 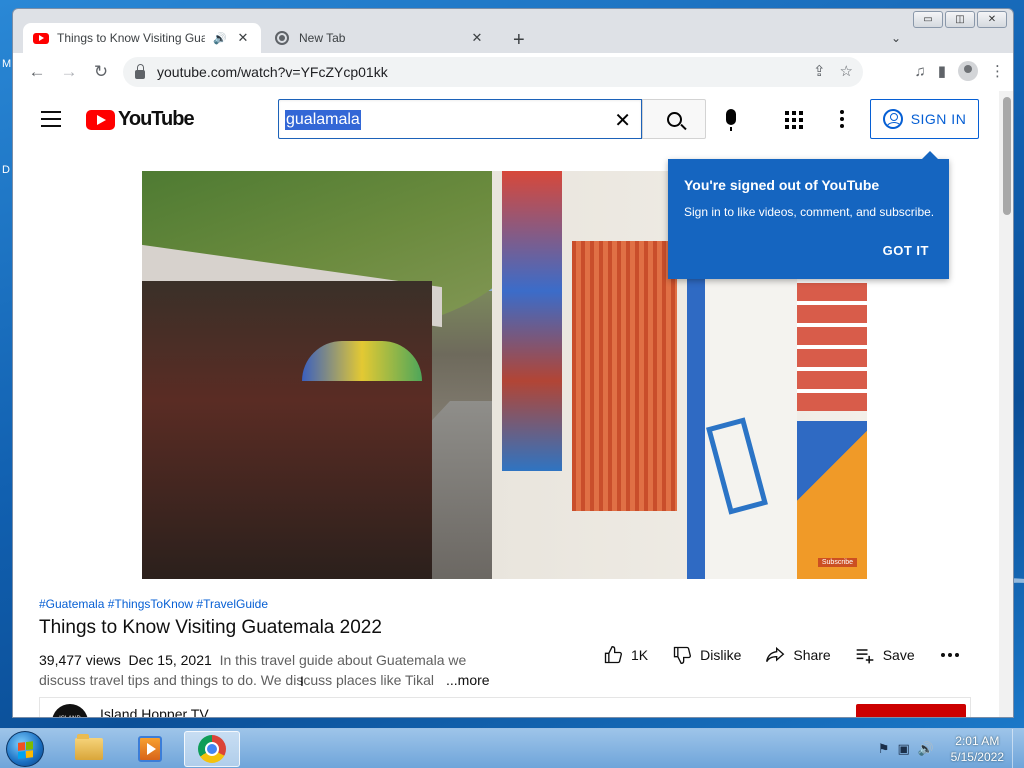 What do you see at coordinates (282, 38) in the screenshot?
I see `chrome-favicon-icon` at bounding box center [282, 38].